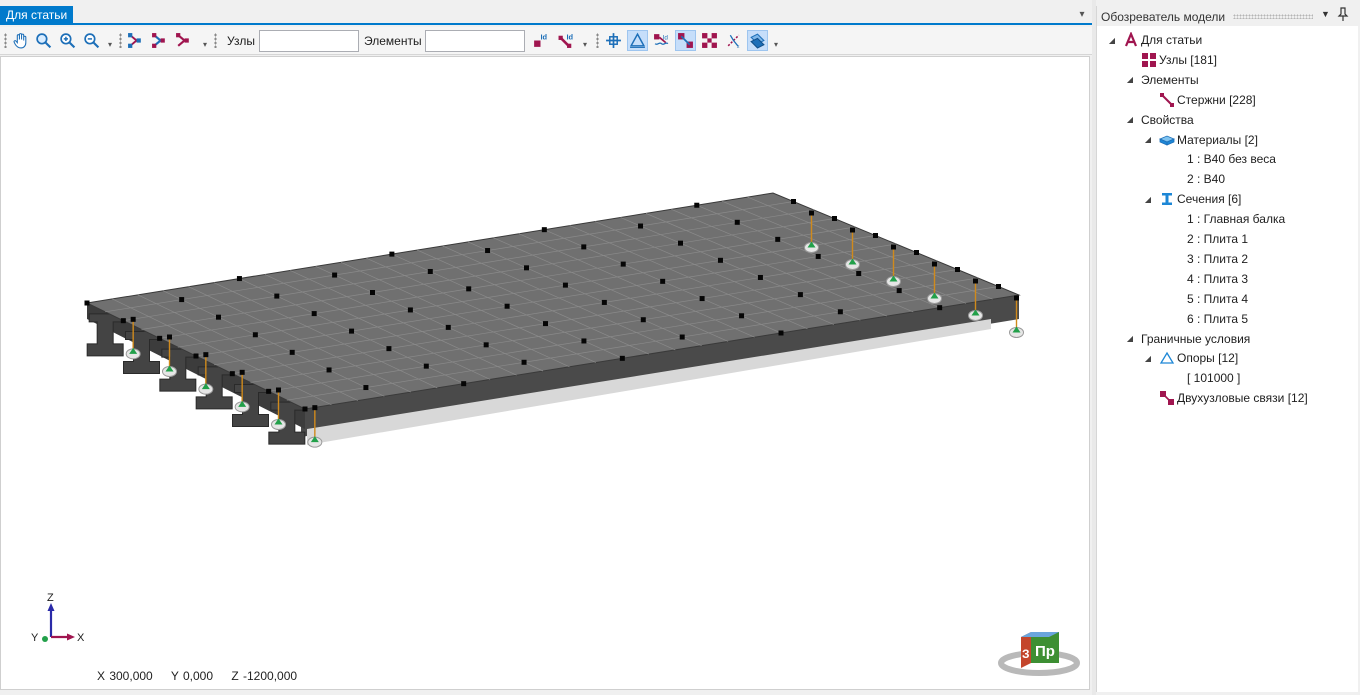 This screenshot has height=695, width=1360. What do you see at coordinates (159, 40) in the screenshot?
I see `select-elements-icon` at bounding box center [159, 40].